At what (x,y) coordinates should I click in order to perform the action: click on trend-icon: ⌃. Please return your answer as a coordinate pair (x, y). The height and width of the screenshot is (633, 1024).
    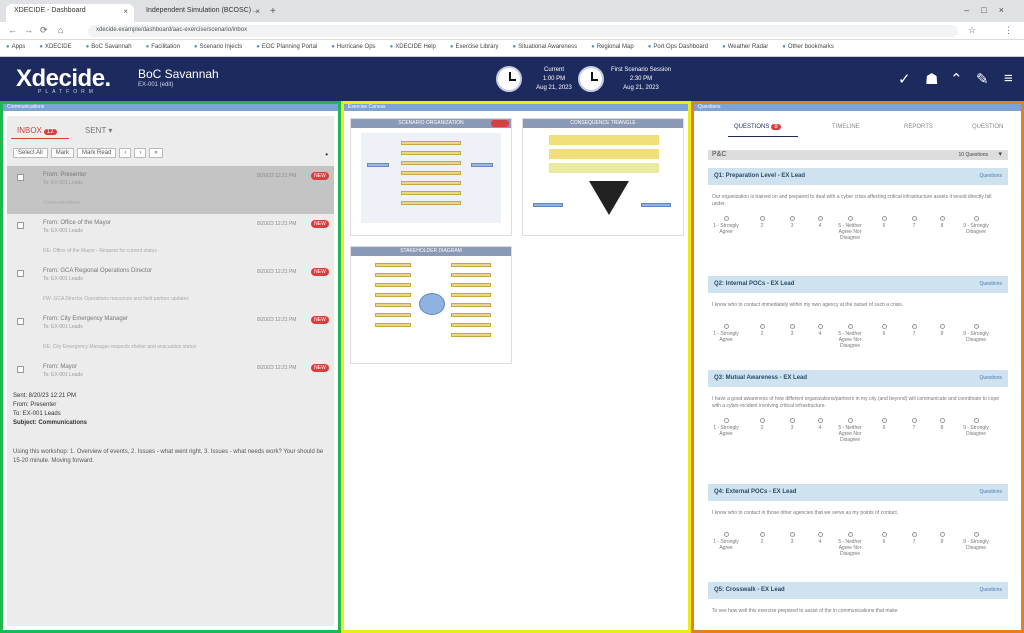
    Looking at the image, I should click on (956, 79).